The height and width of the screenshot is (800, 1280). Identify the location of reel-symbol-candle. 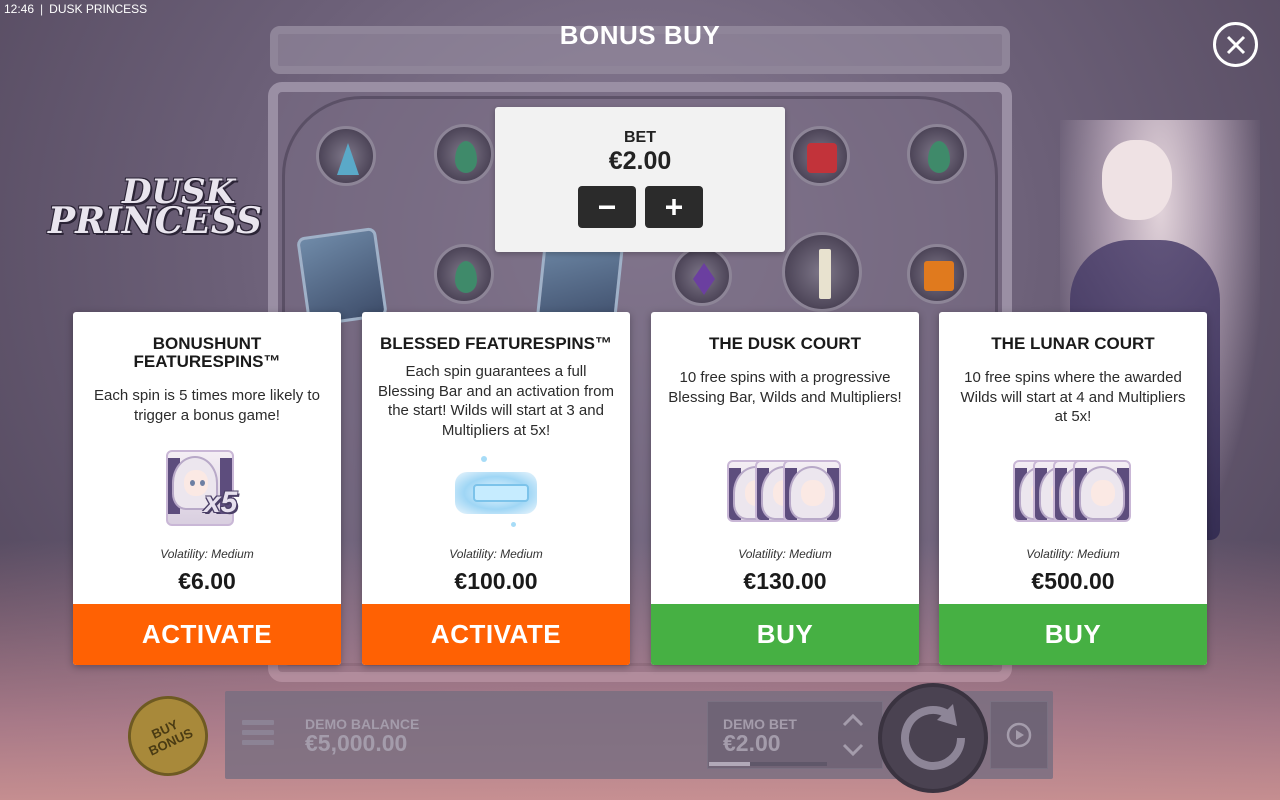
(822, 272).